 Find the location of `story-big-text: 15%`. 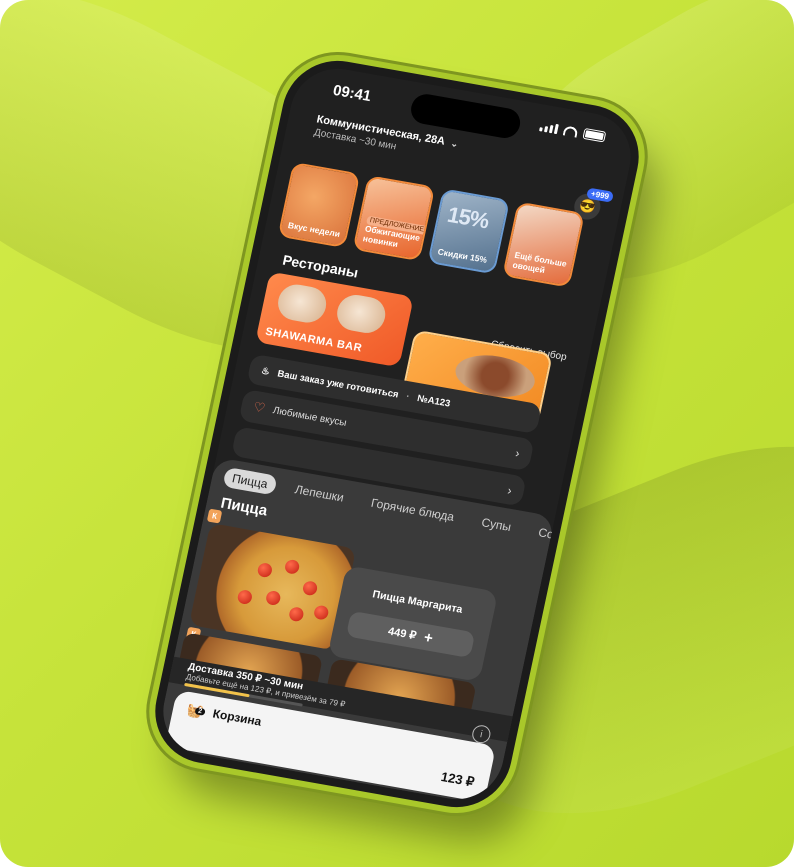

story-big-text: 15% is located at coordinates (468, 217).